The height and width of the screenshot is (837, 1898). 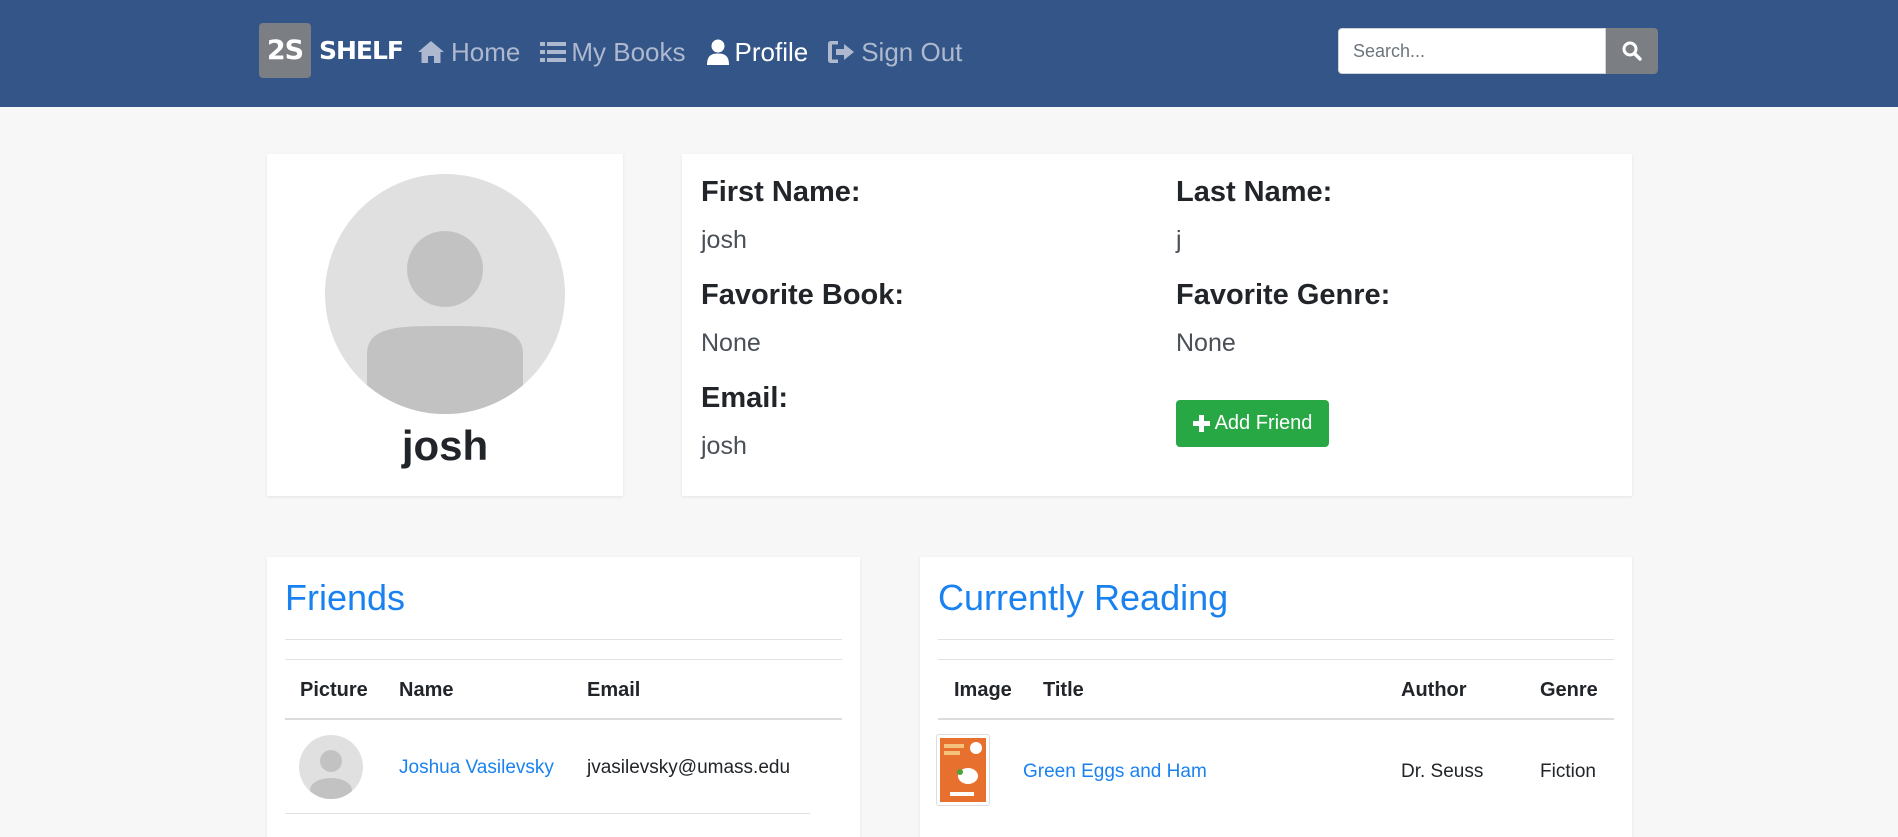 I want to click on reading-col-genre: Genre, so click(x=1569, y=690).